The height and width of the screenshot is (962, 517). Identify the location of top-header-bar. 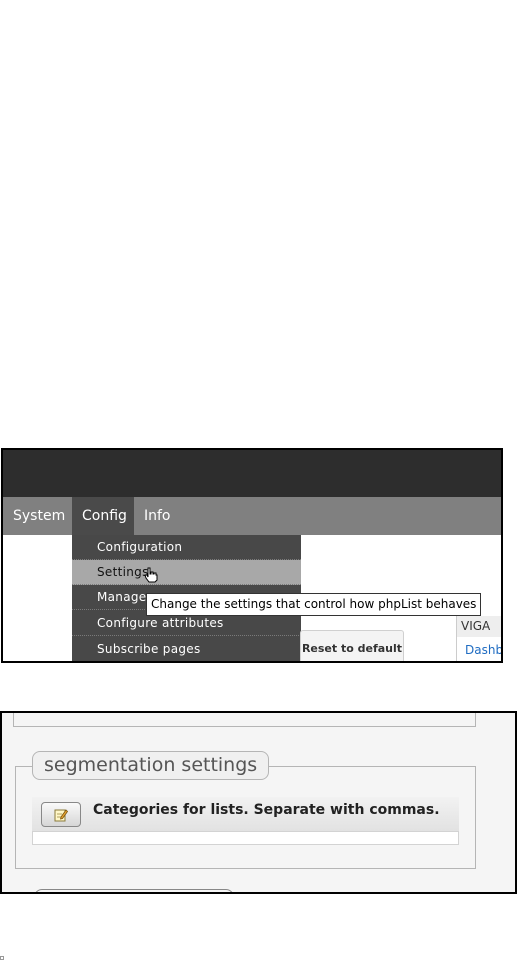
(252, 473).